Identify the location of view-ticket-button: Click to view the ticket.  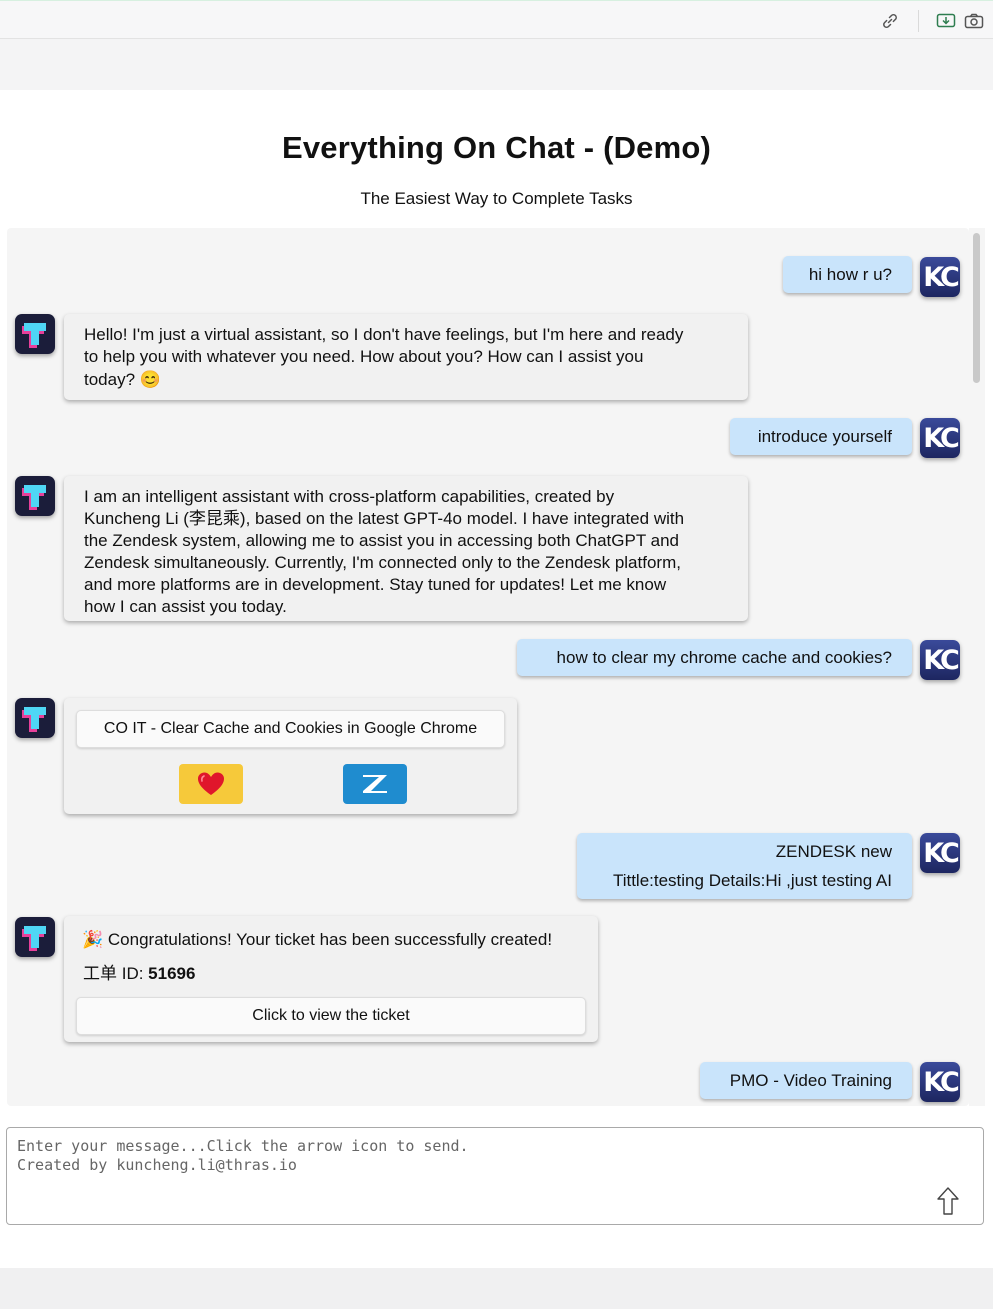
(331, 1016).